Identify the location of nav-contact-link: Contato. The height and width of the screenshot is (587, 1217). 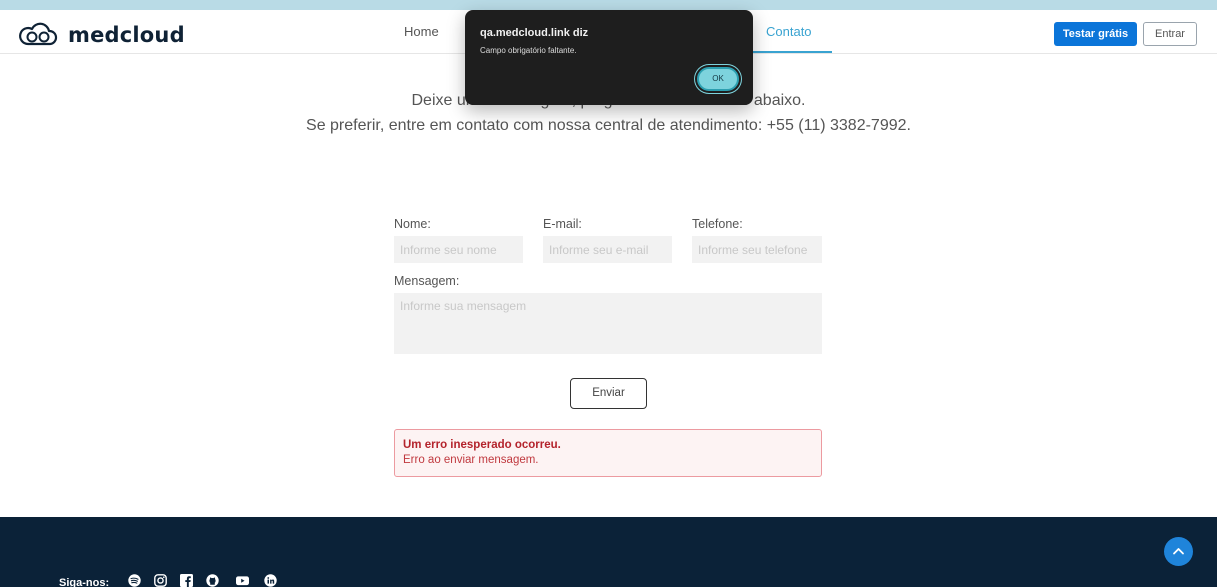
(789, 31).